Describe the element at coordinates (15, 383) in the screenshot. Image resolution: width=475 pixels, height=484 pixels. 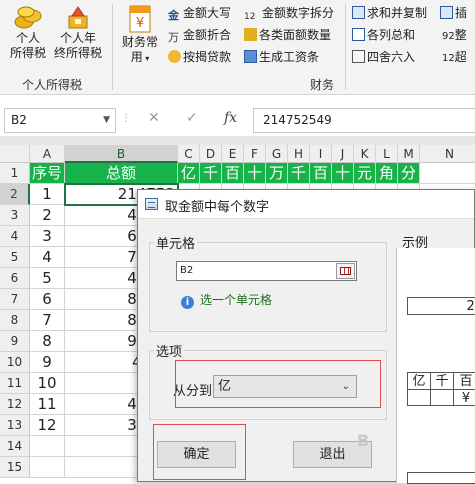
I see `row-header-11: 11` at that location.